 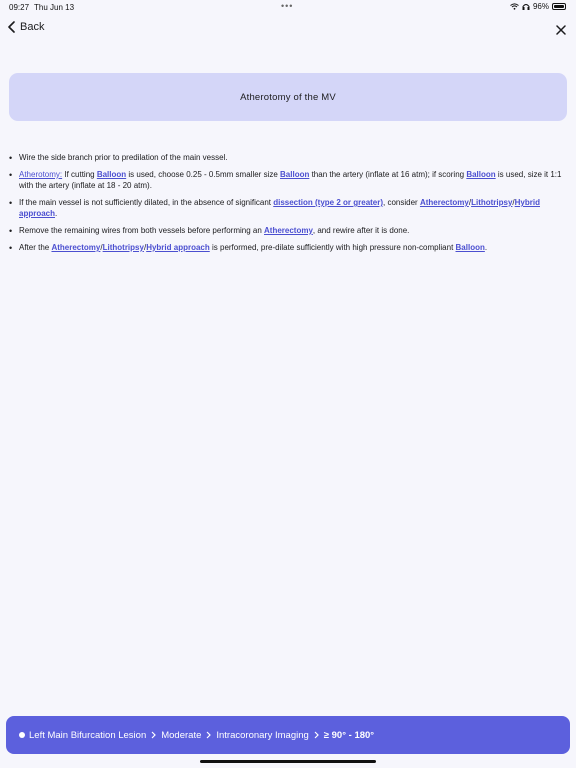 What do you see at coordinates (262, 735) in the screenshot?
I see `breadcrumb-item-intracoronary-imaging: Intracoronary Imaging` at bounding box center [262, 735].